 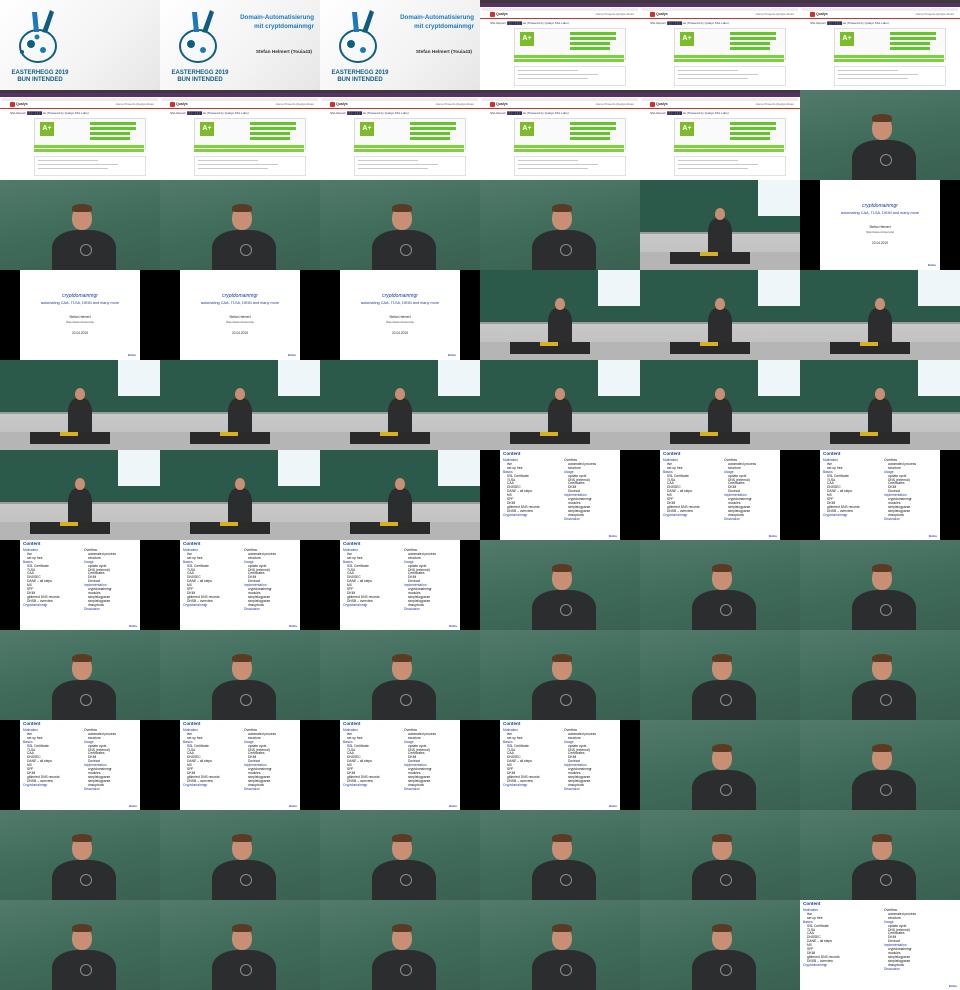 What do you see at coordinates (80, 45) in the screenshot?
I see `title-slide-thumbnail: EASTERHEGG 2019 BUN INTENDED` at bounding box center [80, 45].